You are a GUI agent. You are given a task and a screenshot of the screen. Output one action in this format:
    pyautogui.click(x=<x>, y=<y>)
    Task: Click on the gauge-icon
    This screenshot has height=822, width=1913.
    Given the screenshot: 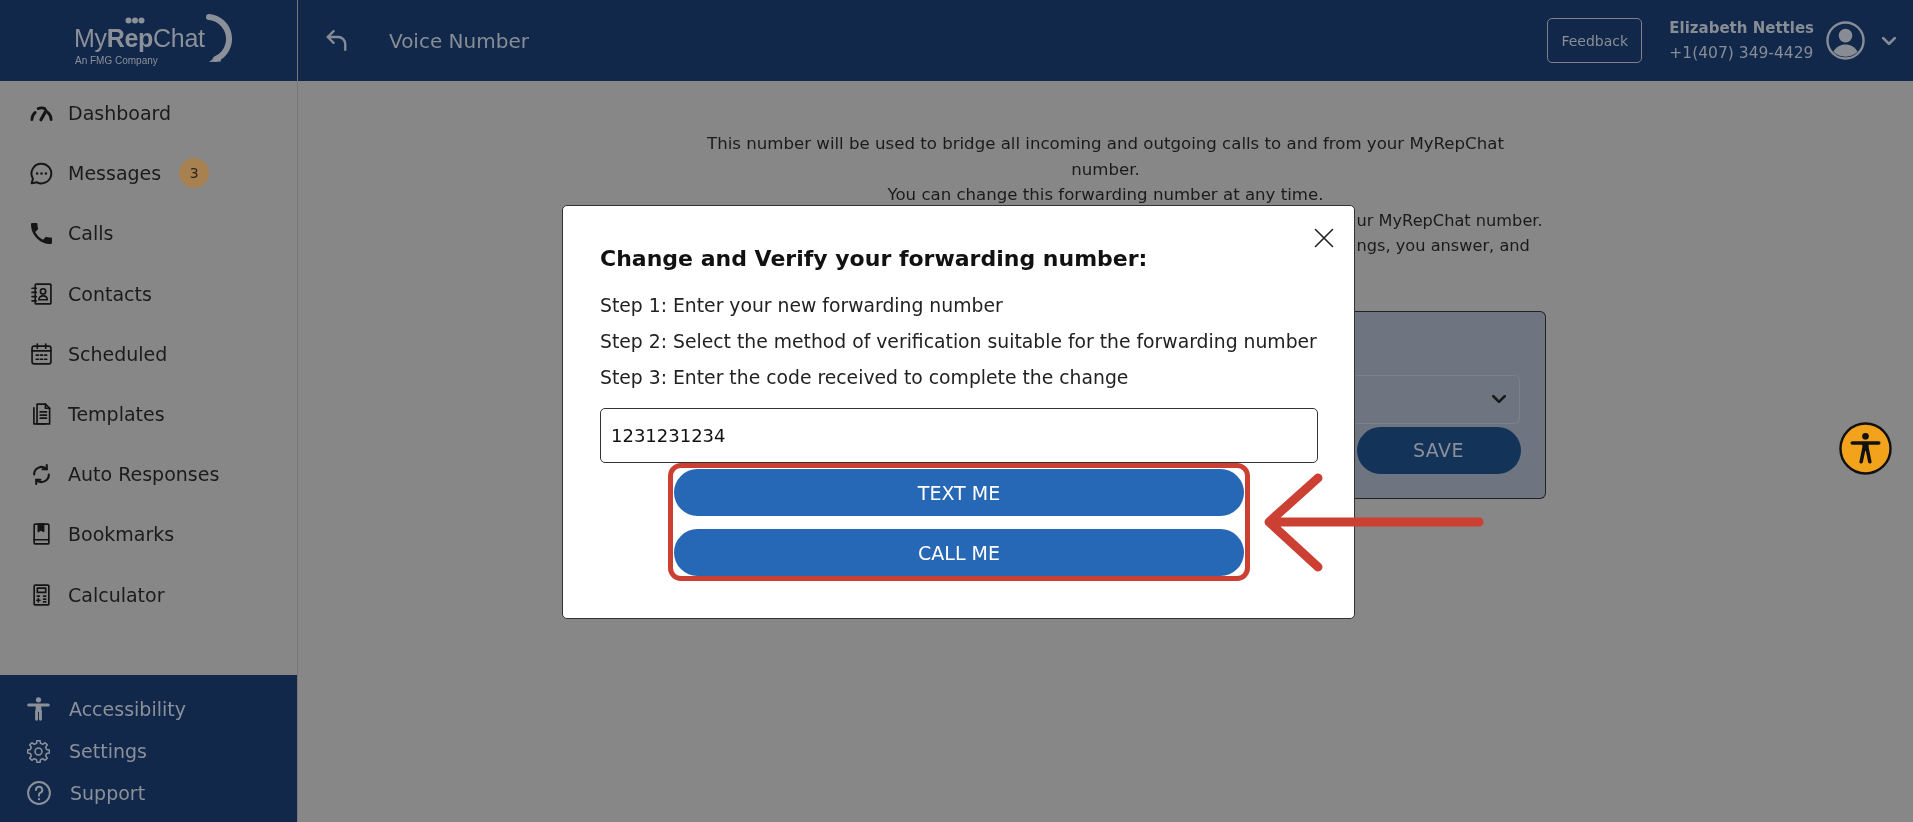 What is the action you would take?
    pyautogui.click(x=41, y=113)
    